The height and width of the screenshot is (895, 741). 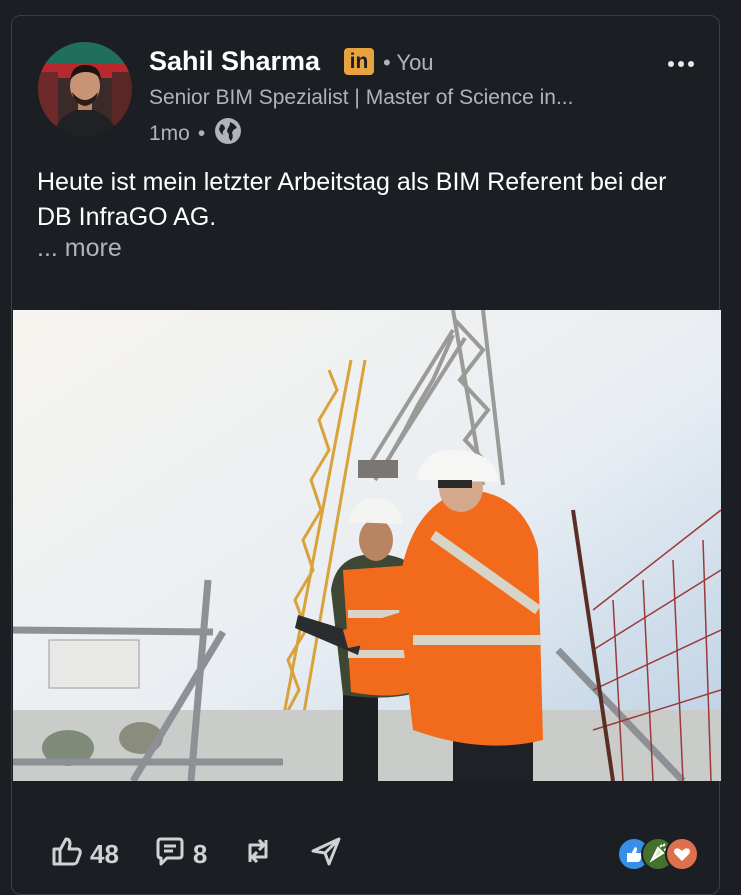 I want to click on more-horizontal-icon, so click(x=681, y=64).